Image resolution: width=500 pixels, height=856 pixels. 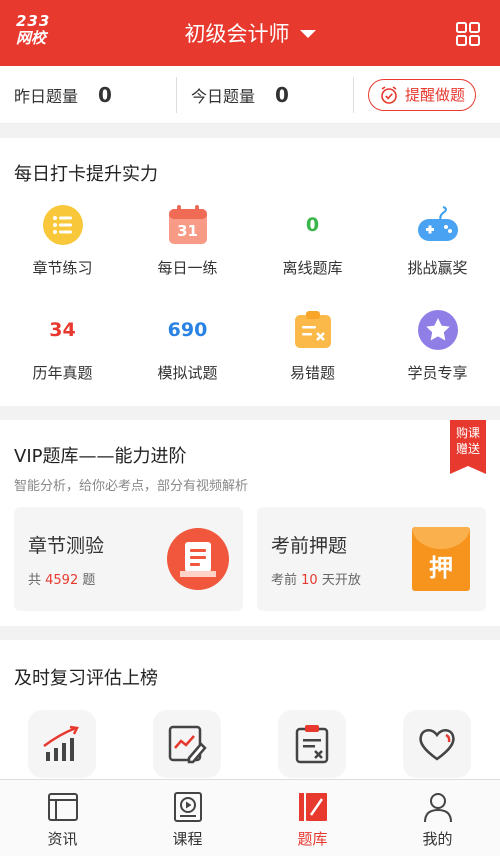 What do you see at coordinates (63, 225) in the screenshot?
I see `list-icon` at bounding box center [63, 225].